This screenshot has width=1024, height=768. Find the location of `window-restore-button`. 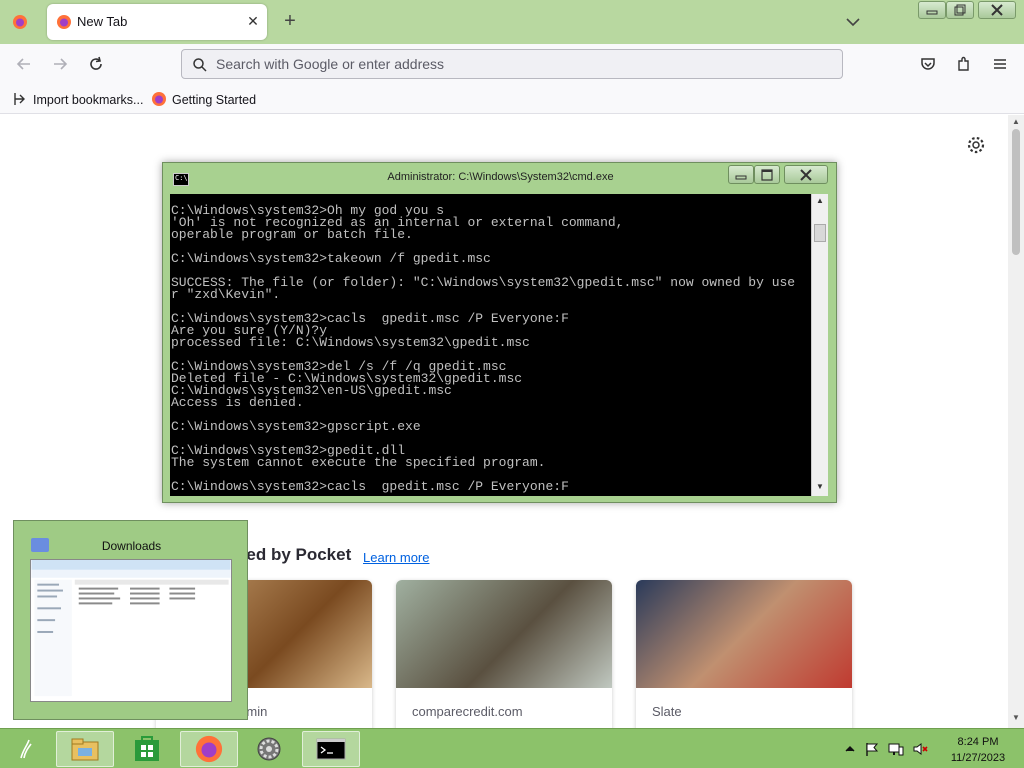

window-restore-button is located at coordinates (960, 10).